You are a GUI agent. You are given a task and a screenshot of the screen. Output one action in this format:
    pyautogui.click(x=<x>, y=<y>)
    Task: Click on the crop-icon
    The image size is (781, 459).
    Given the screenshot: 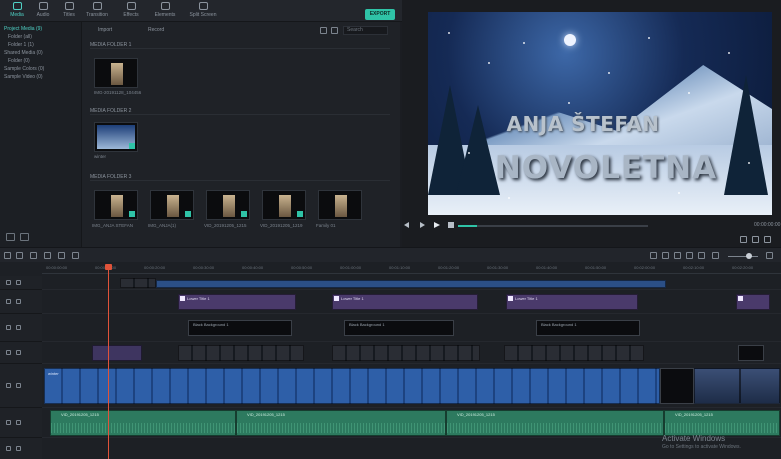 What is the action you would take?
    pyautogui.click(x=61, y=255)
    